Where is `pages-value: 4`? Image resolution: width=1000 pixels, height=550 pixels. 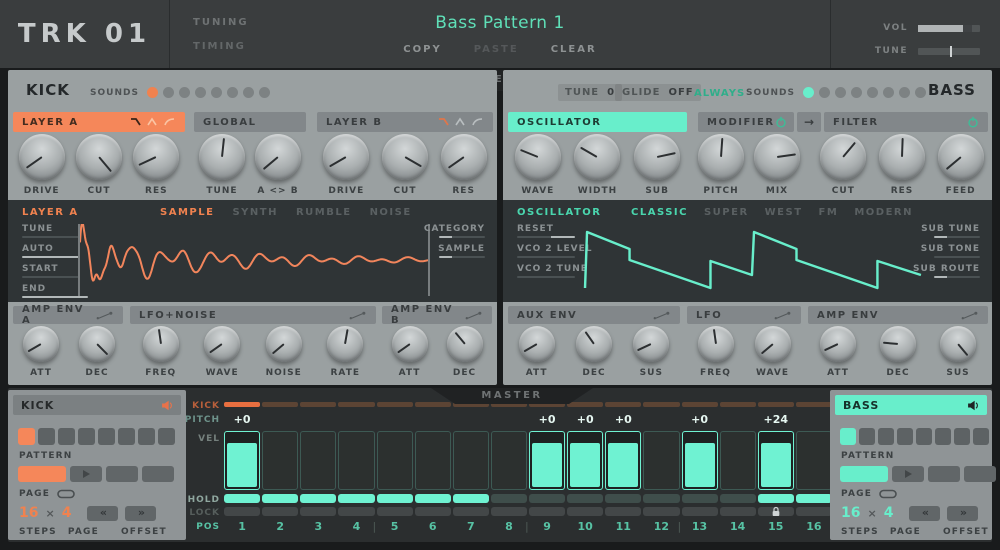
pages-value: 4 is located at coordinates (67, 513).